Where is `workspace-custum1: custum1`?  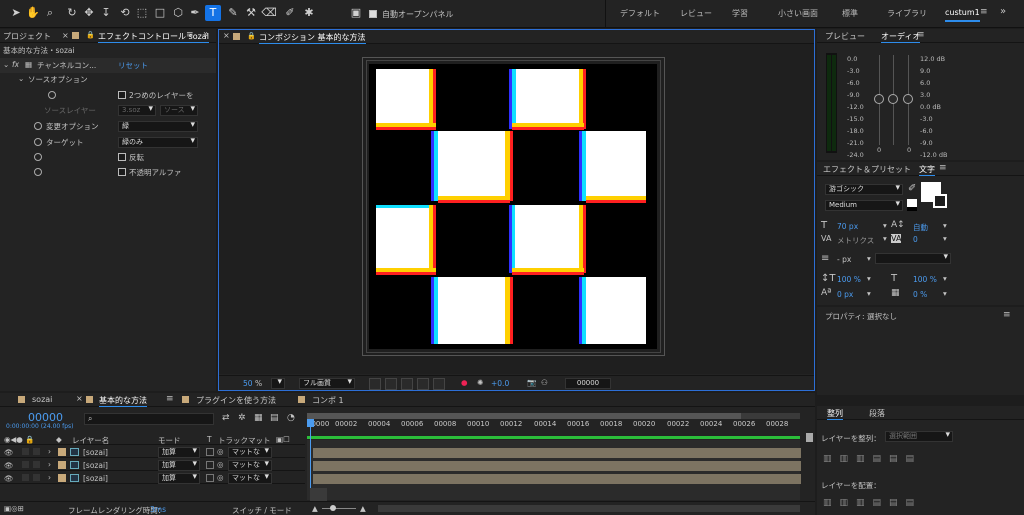
workspace-custum1: custum1 is located at coordinates (962, 15).